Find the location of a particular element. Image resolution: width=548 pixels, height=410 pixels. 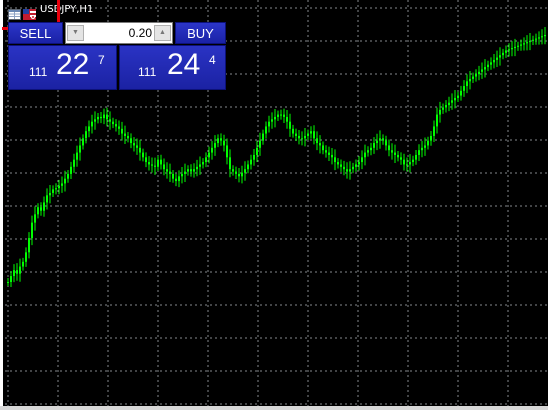

lot-size-value: 0.20 is located at coordinates (119, 33).